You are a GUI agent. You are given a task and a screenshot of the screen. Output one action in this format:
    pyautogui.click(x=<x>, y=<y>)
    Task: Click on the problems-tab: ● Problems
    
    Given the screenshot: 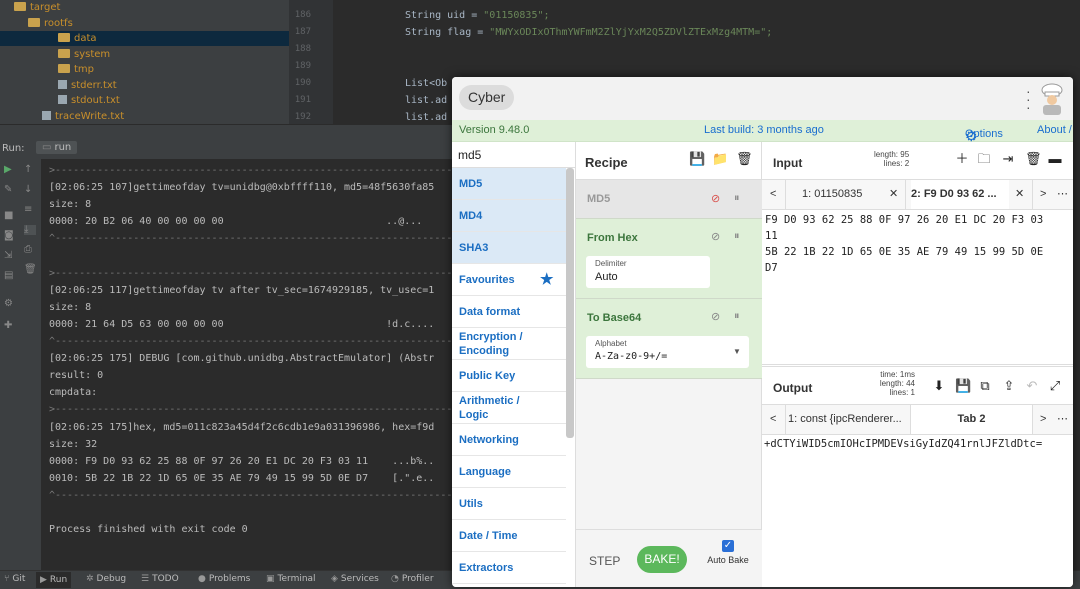 What is the action you would take?
    pyautogui.click(x=224, y=579)
    